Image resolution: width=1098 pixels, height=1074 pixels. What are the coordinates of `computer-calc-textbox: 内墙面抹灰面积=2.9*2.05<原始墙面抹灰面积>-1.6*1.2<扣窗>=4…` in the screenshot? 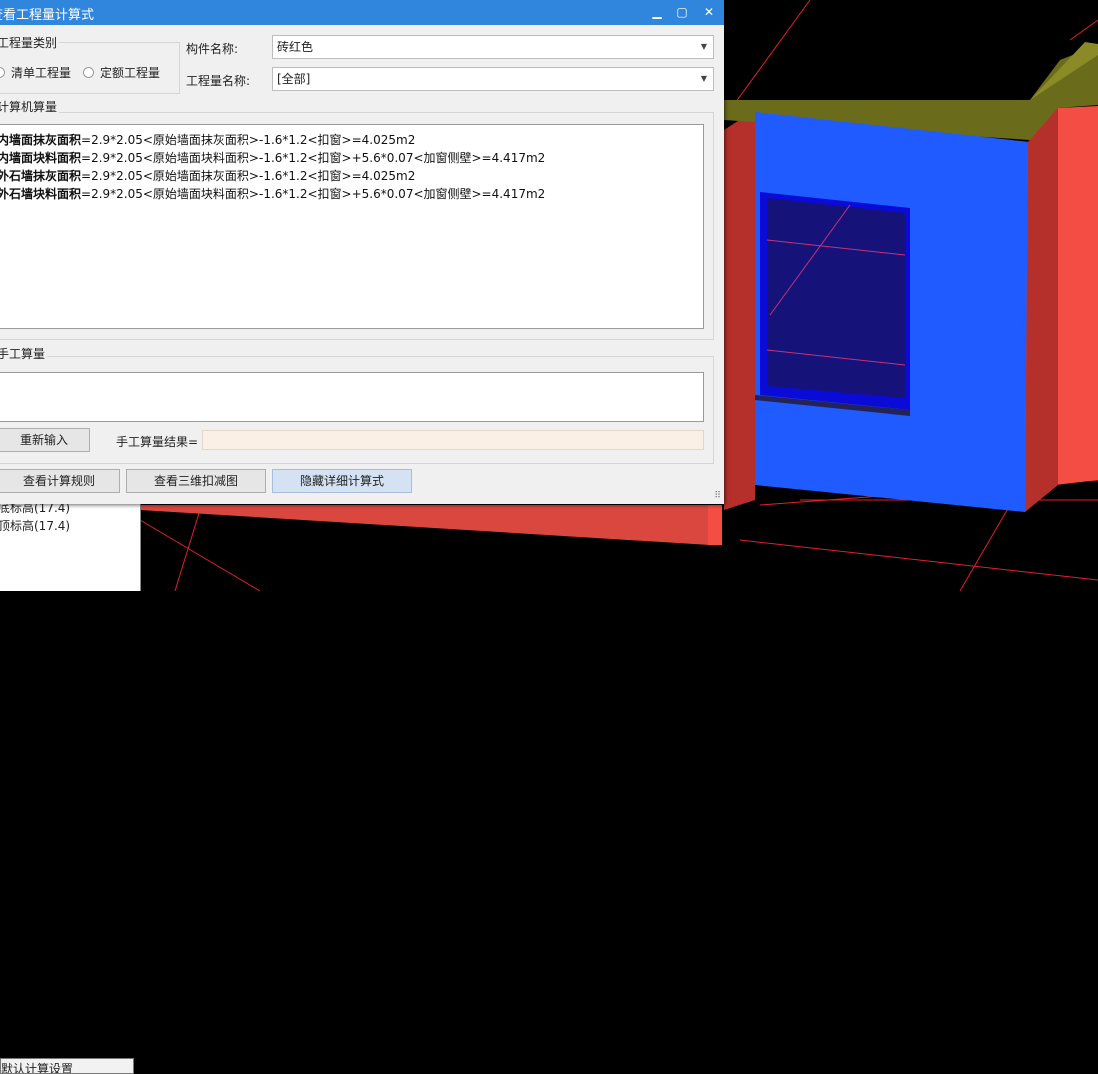 It's located at (352, 226).